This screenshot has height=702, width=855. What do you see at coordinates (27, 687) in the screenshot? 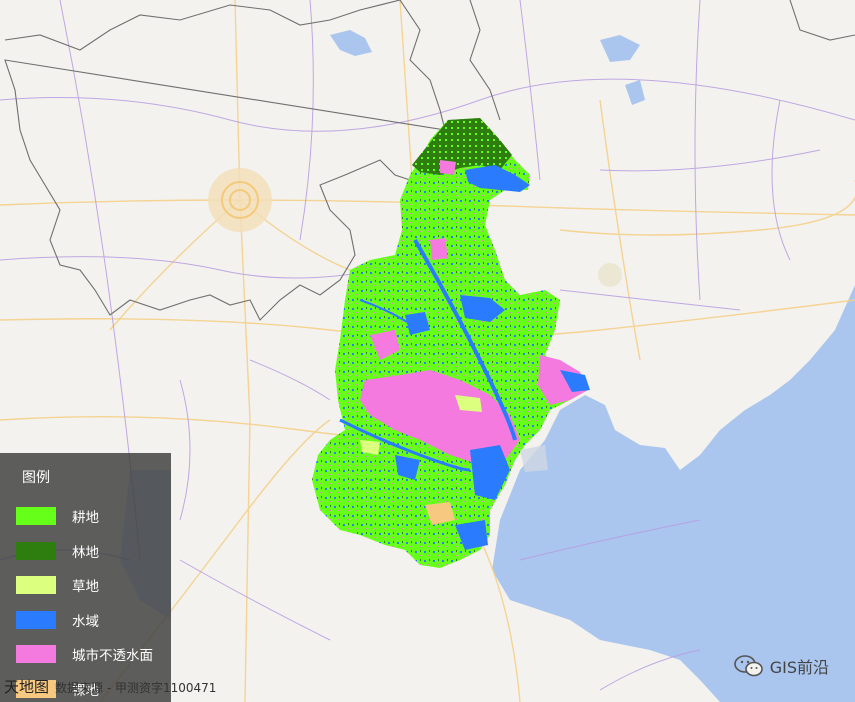
I see `tianditu-logo: 天地图` at bounding box center [27, 687].